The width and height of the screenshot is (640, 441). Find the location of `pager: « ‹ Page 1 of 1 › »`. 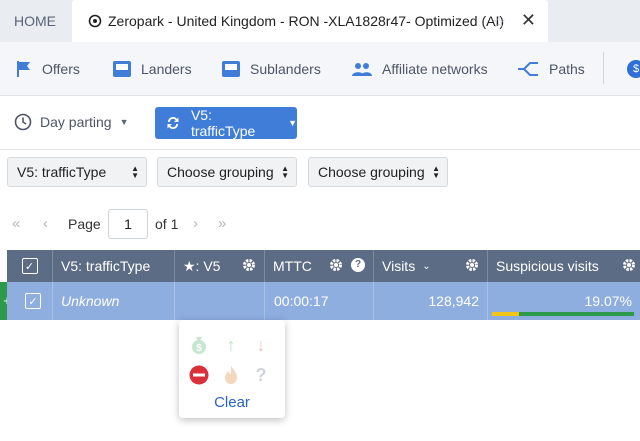

pager: « ‹ Page 1 of 1 › » is located at coordinates (320, 224).